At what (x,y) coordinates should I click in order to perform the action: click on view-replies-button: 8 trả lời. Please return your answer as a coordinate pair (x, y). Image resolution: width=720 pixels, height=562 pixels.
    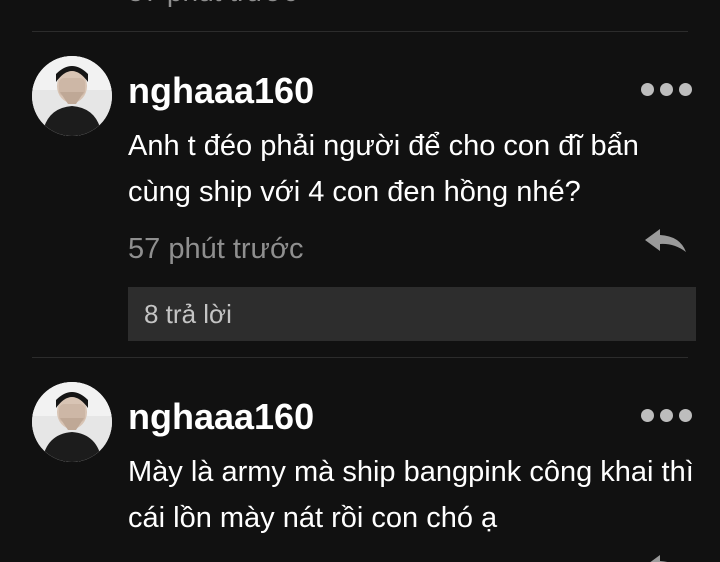
    Looking at the image, I should click on (412, 314).